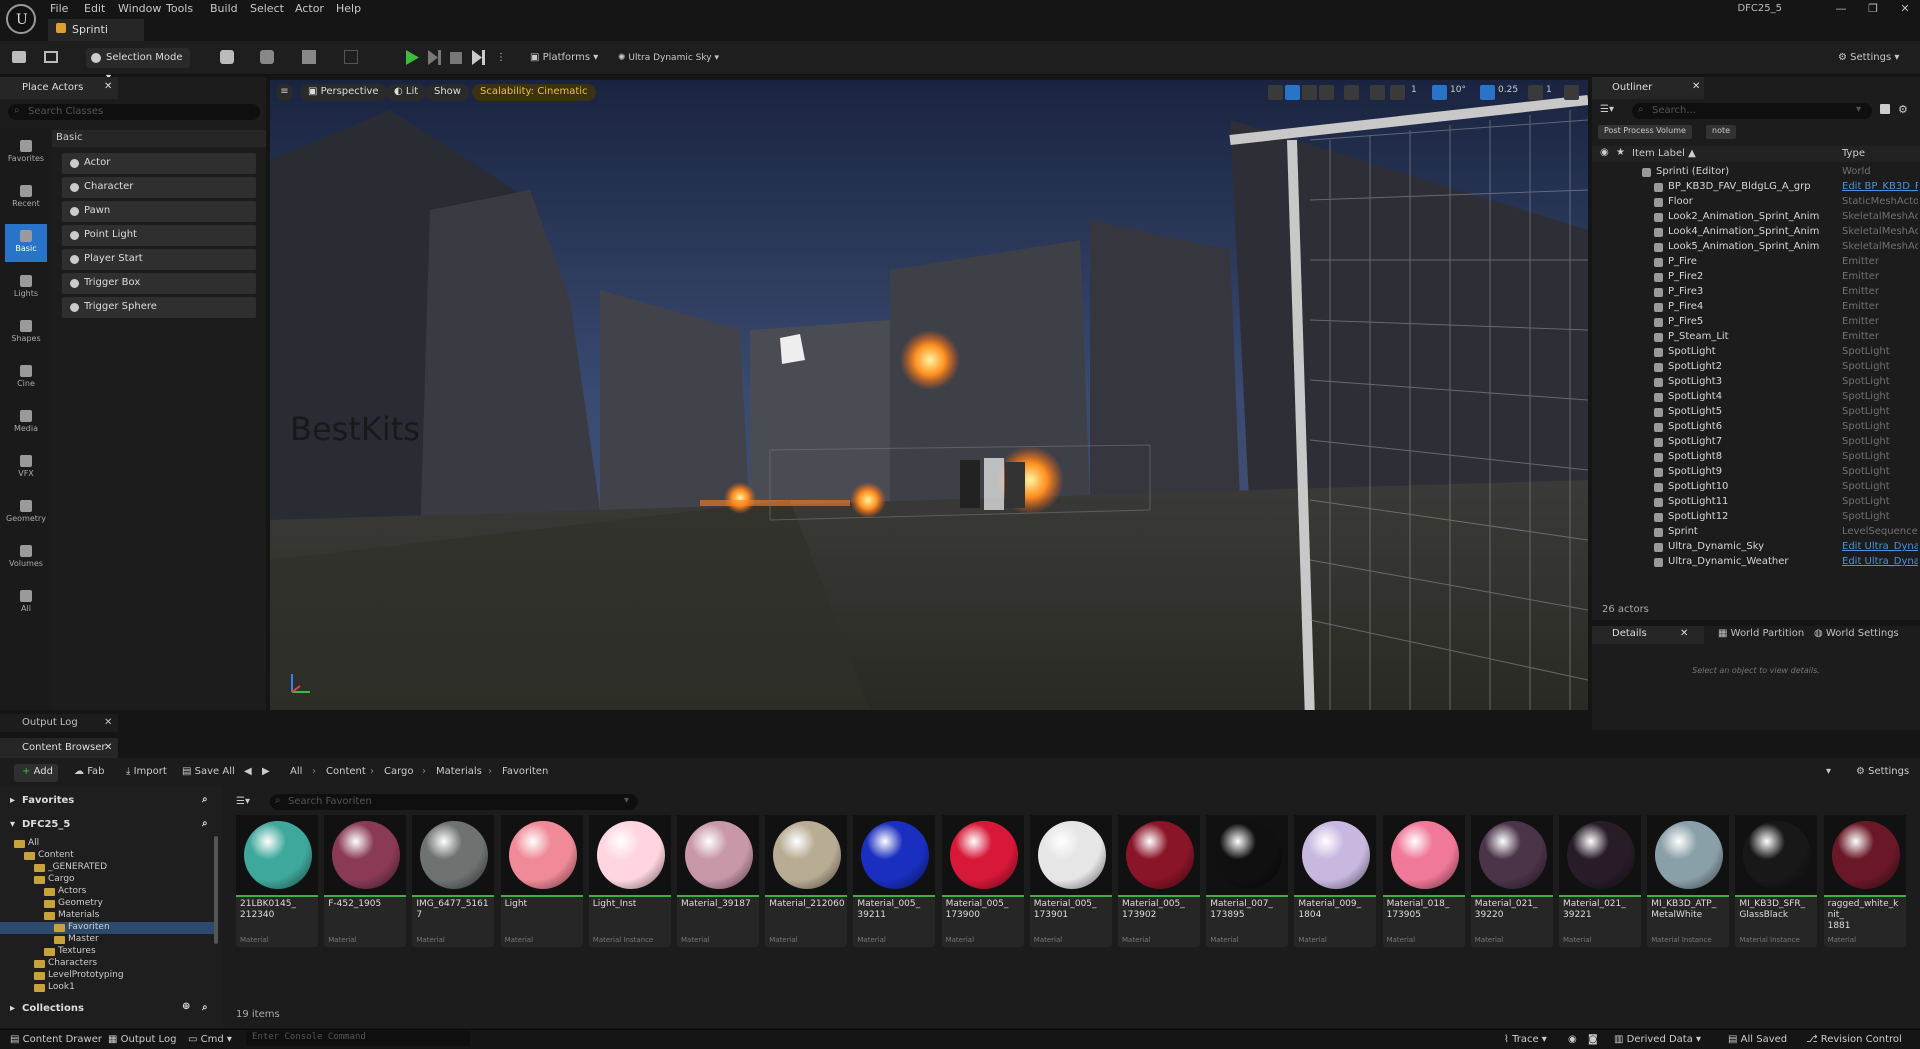 The image size is (1920, 1049). What do you see at coordinates (108, 892) in the screenshot?
I see `folder-actors: Actors` at bounding box center [108, 892].